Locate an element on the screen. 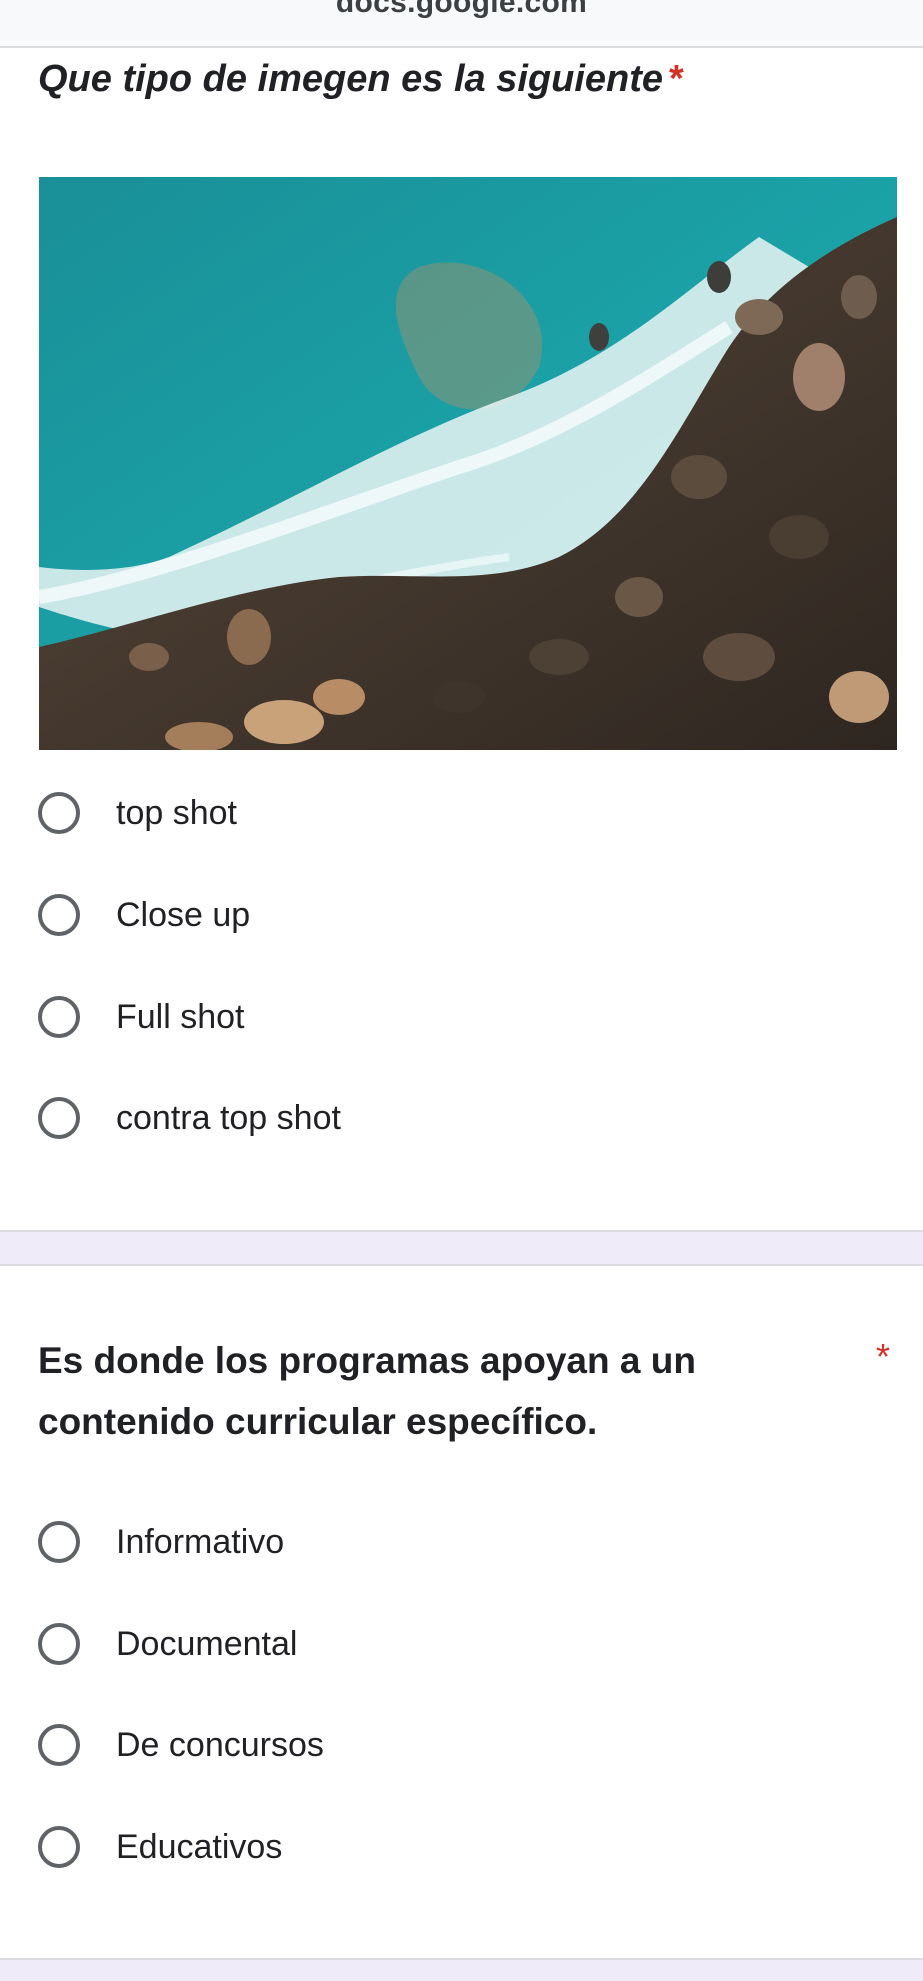 This screenshot has width=923, height=1981. option-label: top shot is located at coordinates (176, 812).